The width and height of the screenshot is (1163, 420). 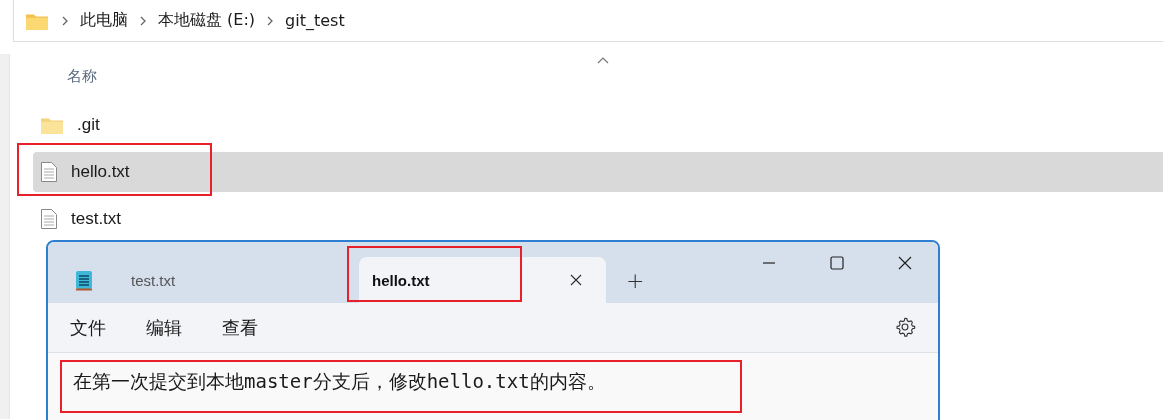 What do you see at coordinates (96, 219) in the screenshot?
I see `file-name: test.txt` at bounding box center [96, 219].